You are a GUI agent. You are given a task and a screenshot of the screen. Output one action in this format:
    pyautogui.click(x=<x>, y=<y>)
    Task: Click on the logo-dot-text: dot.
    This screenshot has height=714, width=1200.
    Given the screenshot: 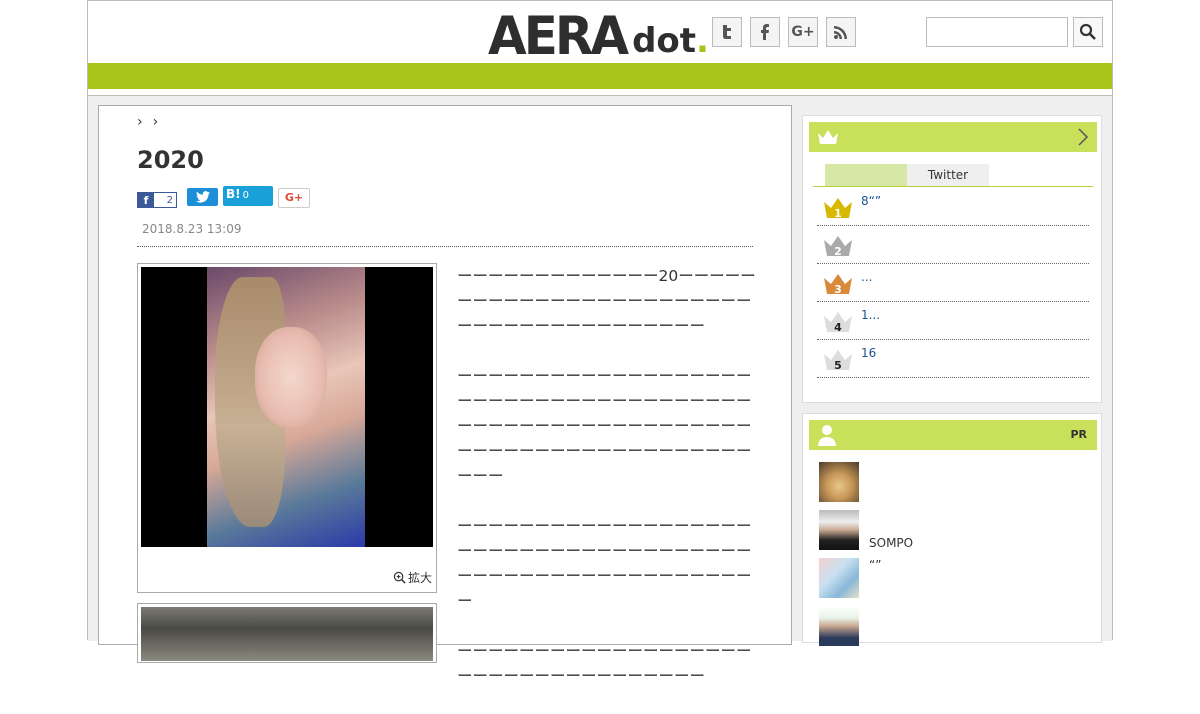 What is the action you would take?
    pyautogui.click(x=670, y=41)
    